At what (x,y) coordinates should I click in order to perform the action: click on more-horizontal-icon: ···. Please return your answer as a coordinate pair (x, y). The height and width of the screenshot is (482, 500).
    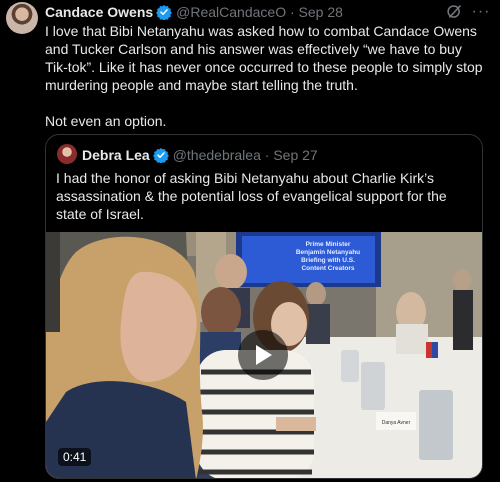
    Looking at the image, I should click on (481, 11).